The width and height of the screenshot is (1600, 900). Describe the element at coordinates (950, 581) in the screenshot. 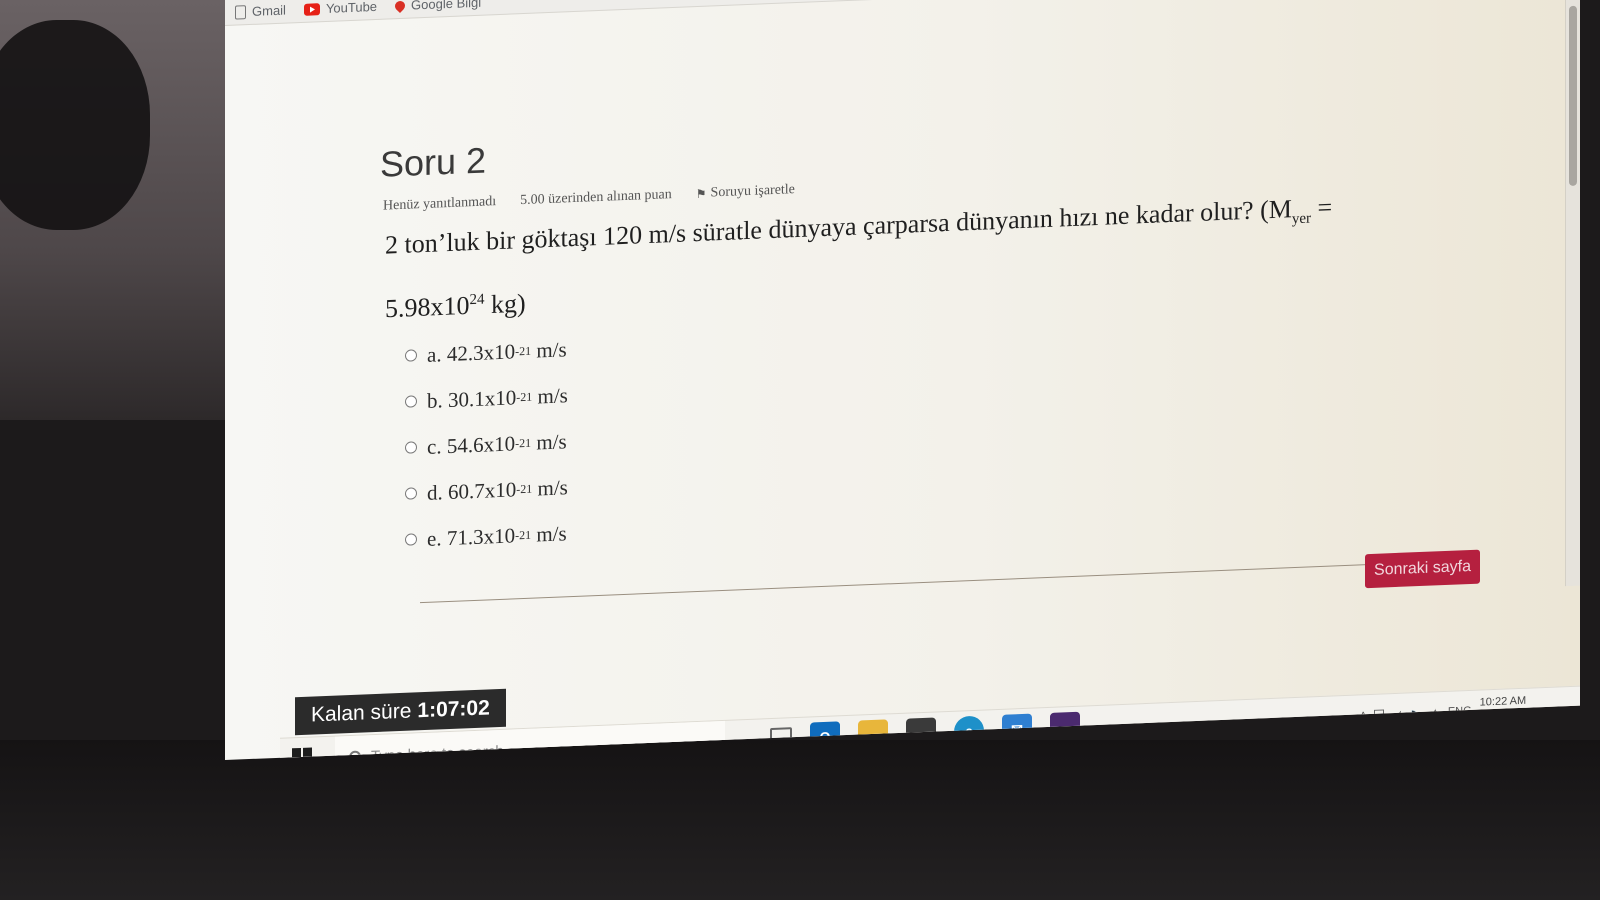

I see `section-divider` at that location.